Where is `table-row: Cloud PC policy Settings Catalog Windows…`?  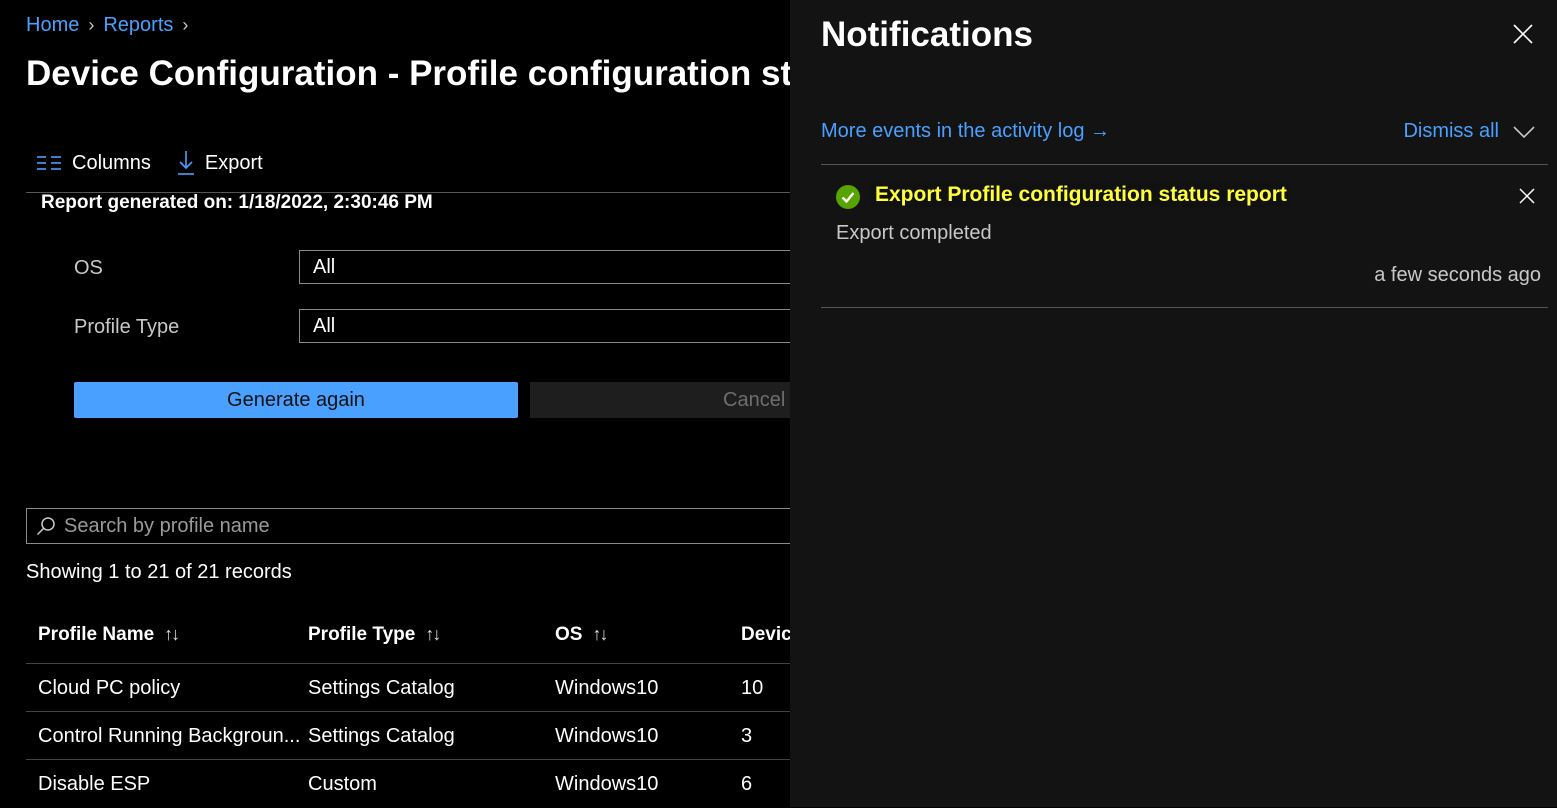
table-row: Cloud PC policy Settings Catalog Windows… is located at coordinates (426, 687).